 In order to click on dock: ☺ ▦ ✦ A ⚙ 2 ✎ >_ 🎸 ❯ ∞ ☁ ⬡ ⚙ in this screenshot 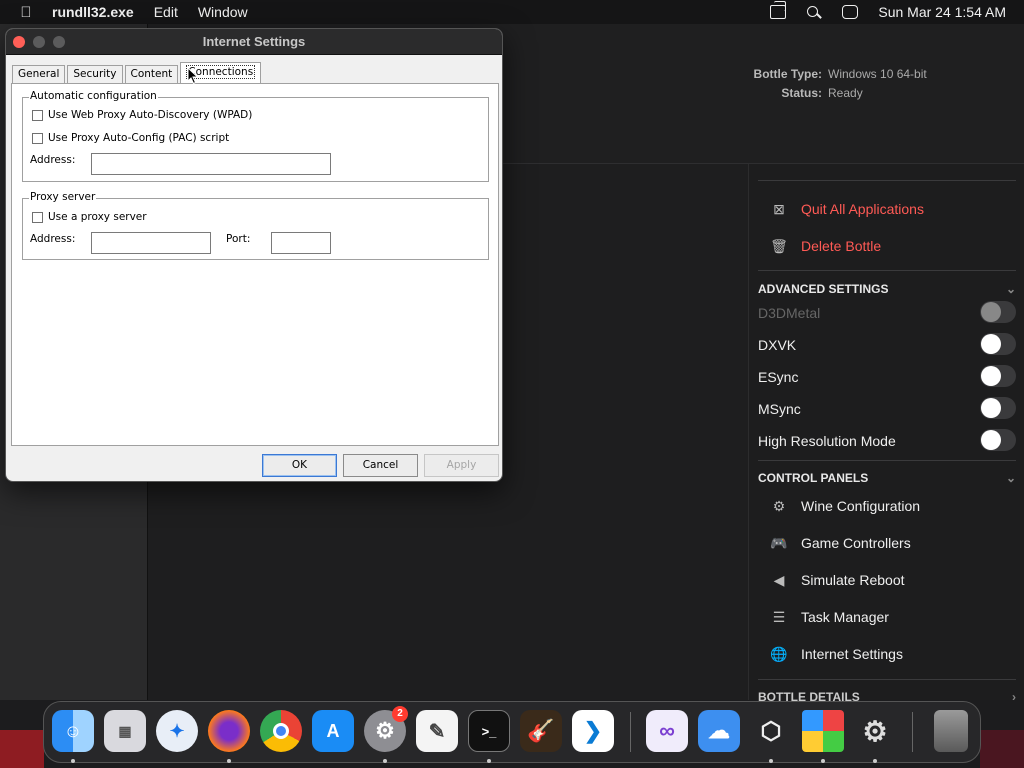, I will do `click(512, 732)`.